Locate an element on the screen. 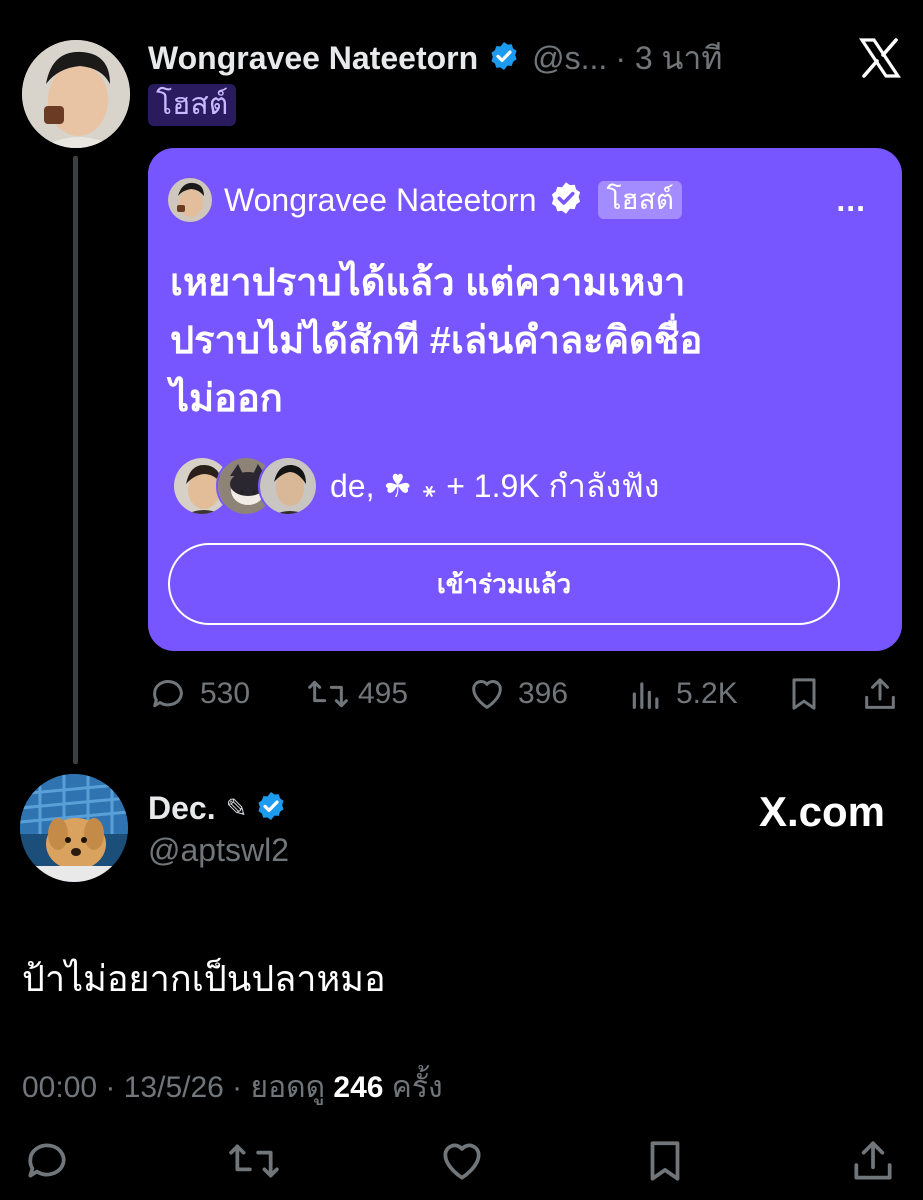  bottom-bookmark-button is located at coordinates (665, 1163).